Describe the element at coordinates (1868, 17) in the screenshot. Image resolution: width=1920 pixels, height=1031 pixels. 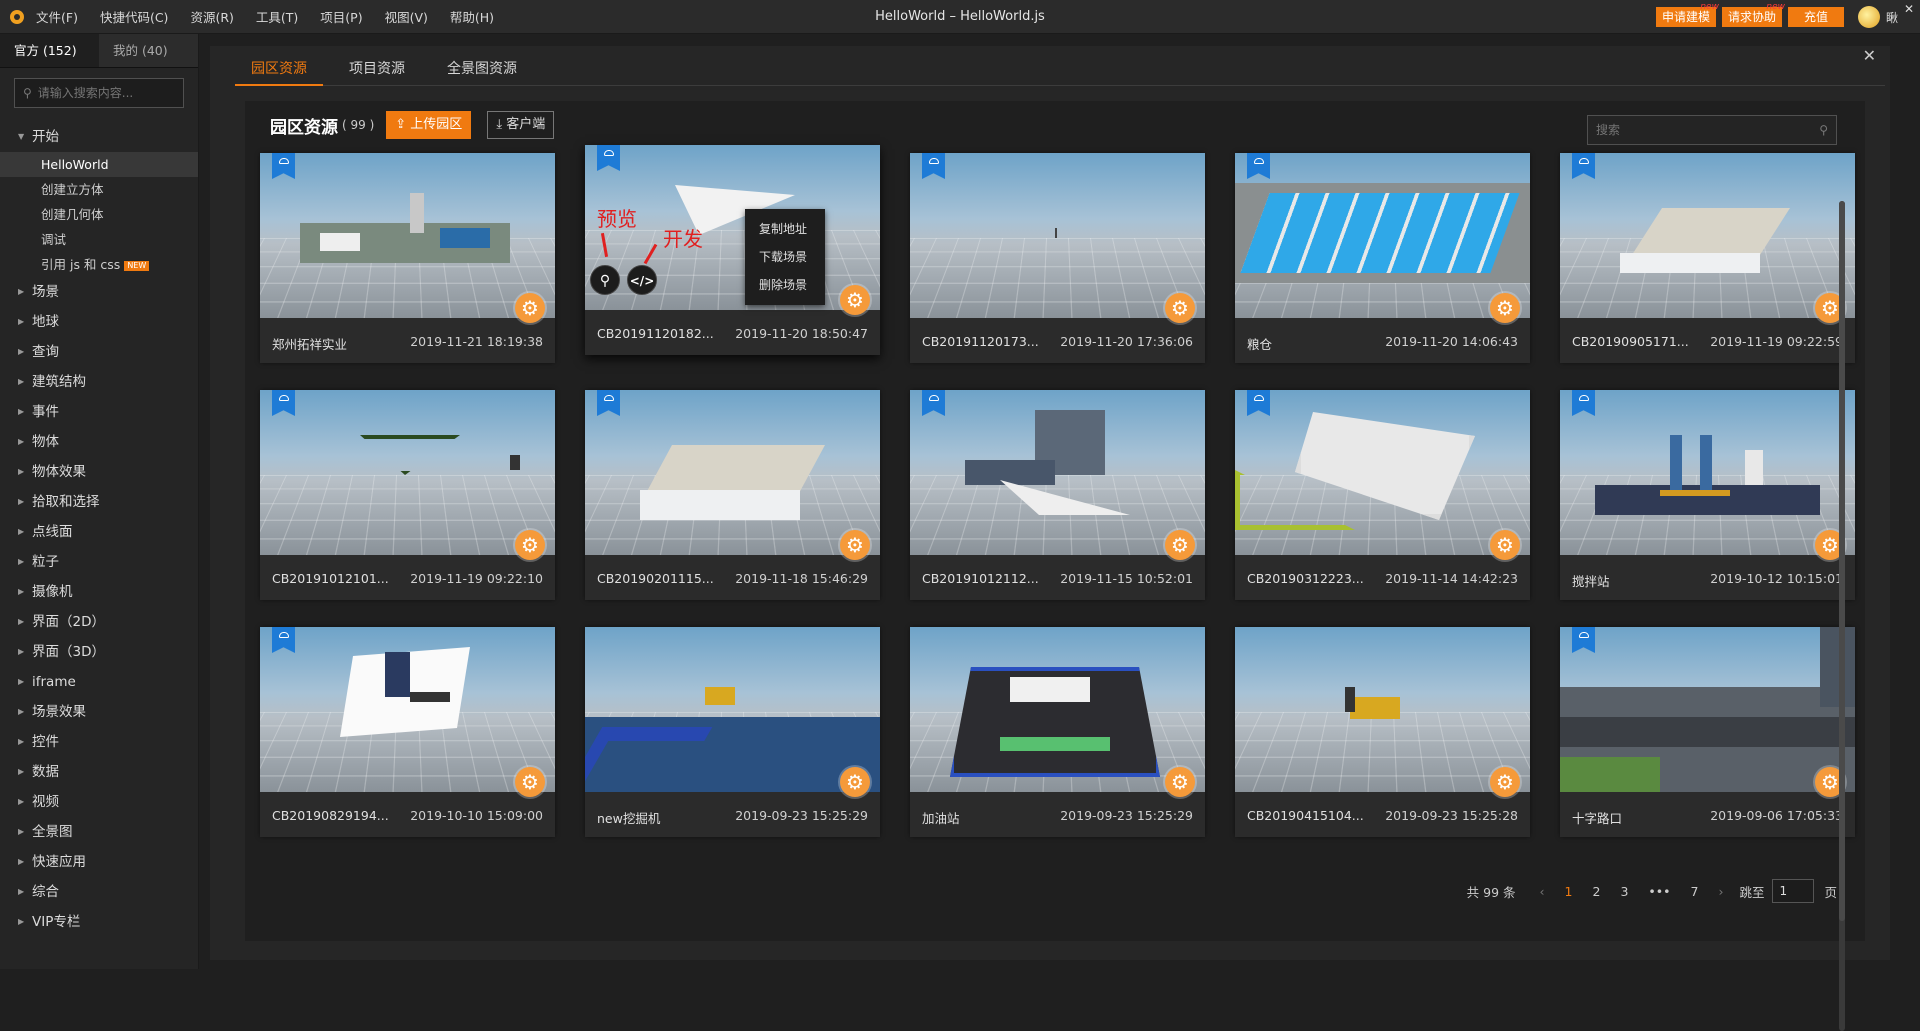
I see `avatar` at that location.